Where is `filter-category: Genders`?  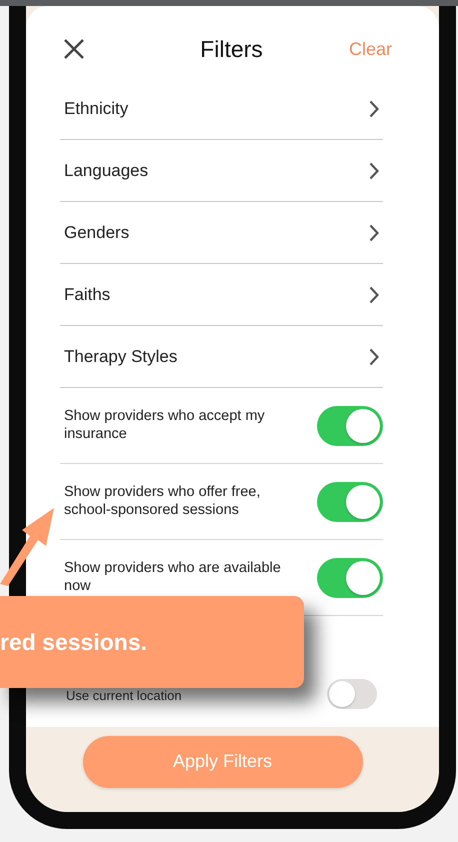
filter-category: Genders is located at coordinates (97, 232).